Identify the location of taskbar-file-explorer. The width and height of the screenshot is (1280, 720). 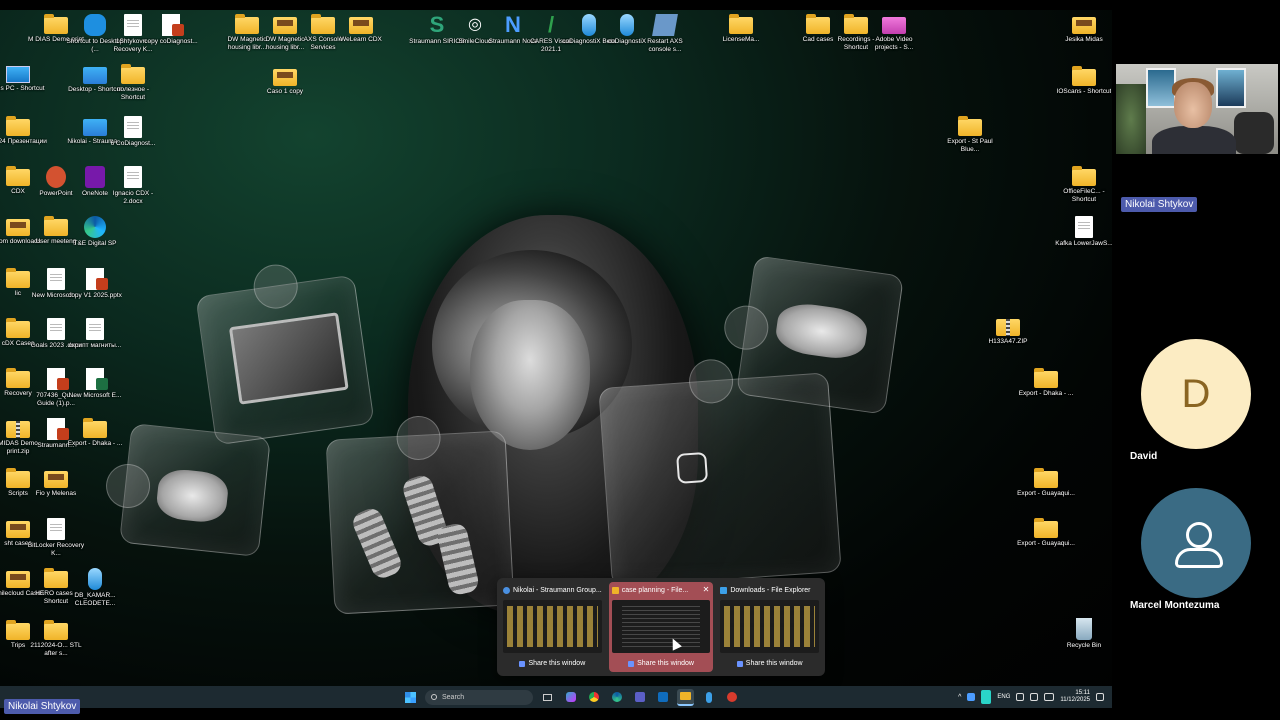
(685, 697).